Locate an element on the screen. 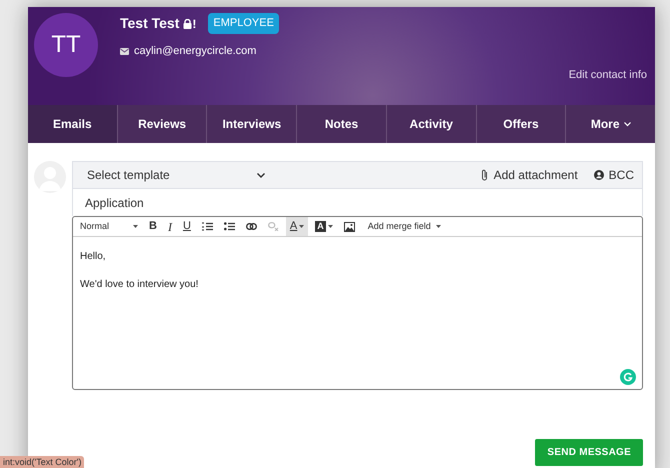 The width and height of the screenshot is (670, 468). link-icon is located at coordinates (251, 226).